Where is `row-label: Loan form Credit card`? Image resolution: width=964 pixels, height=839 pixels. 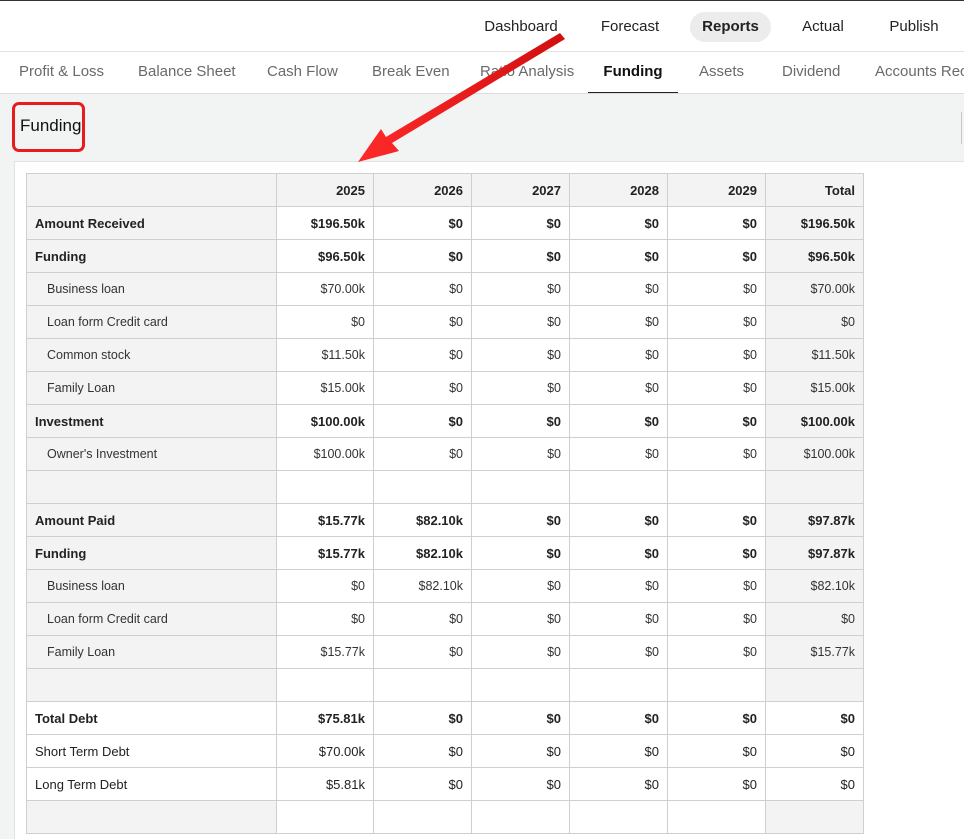
row-label: Loan form Credit card is located at coordinates (151, 619).